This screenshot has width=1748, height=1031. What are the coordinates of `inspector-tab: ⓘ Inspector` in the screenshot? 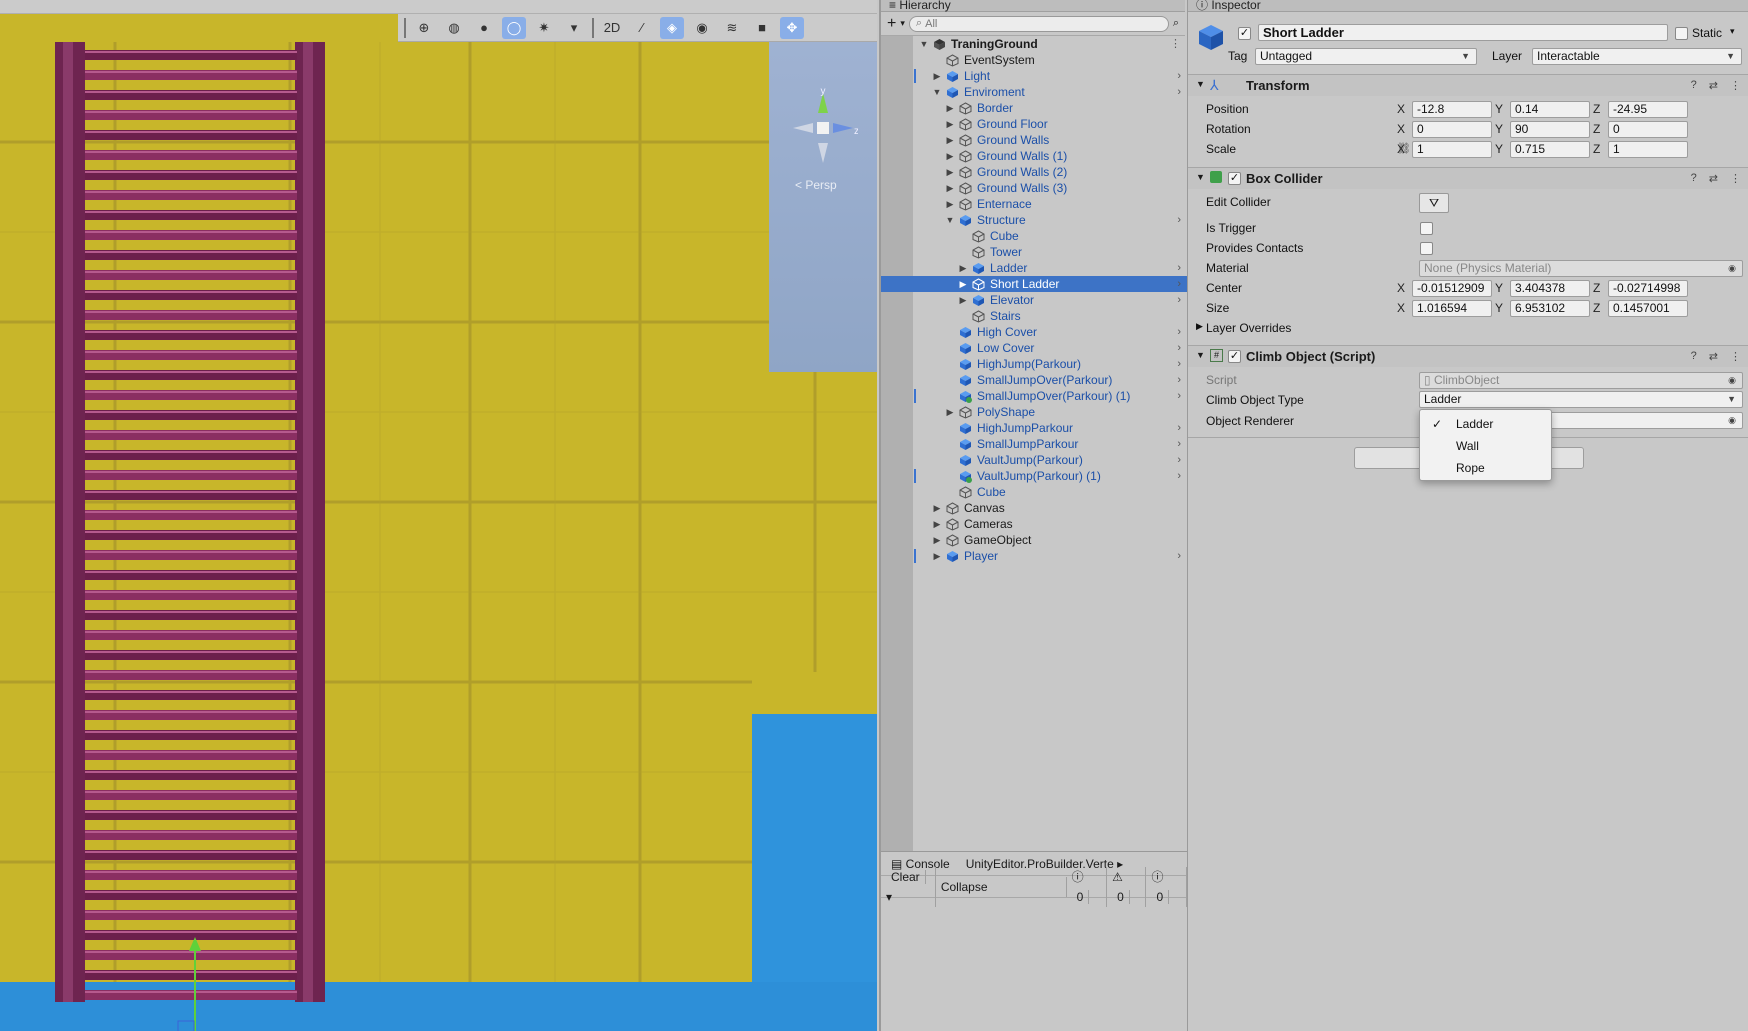 It's located at (1468, 6).